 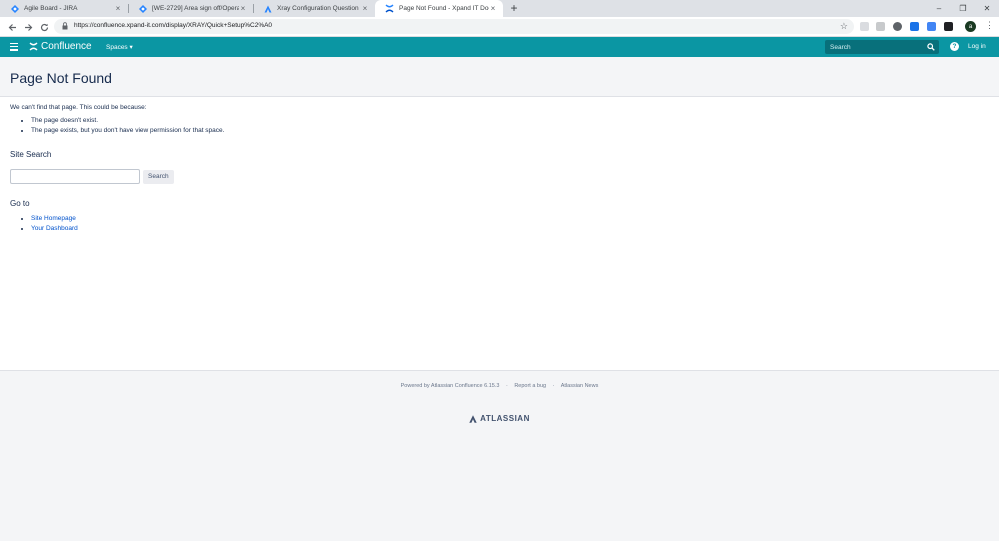 What do you see at coordinates (12, 27) in the screenshot?
I see `back-icon` at bounding box center [12, 27].